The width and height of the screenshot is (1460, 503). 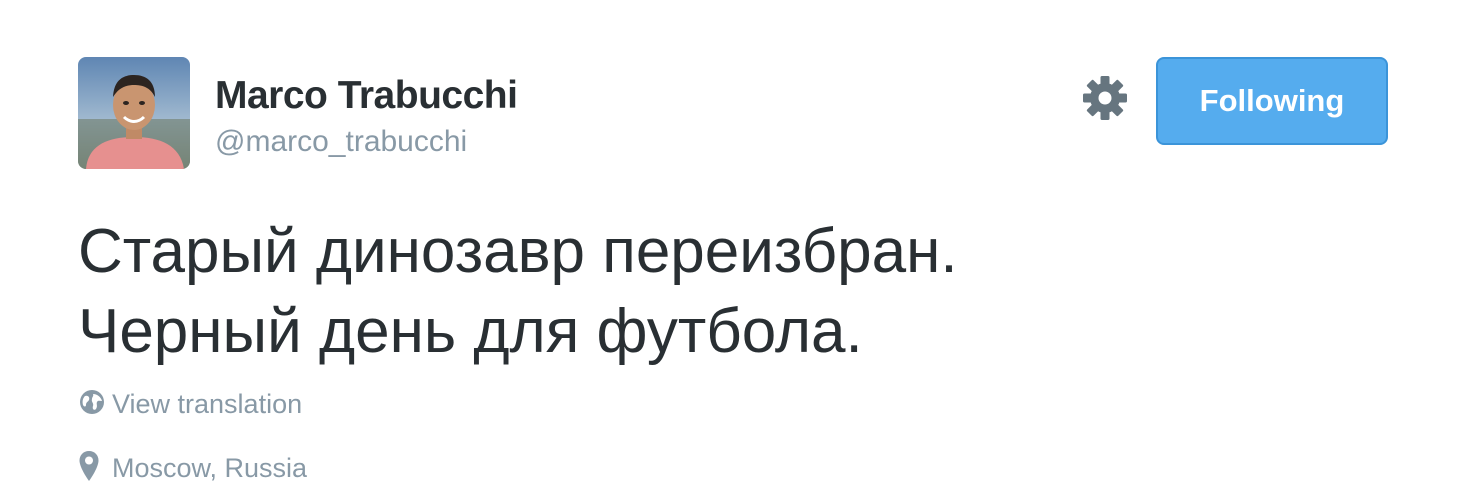 What do you see at coordinates (341, 142) in the screenshot?
I see `user-handle: @marco_trabucchi` at bounding box center [341, 142].